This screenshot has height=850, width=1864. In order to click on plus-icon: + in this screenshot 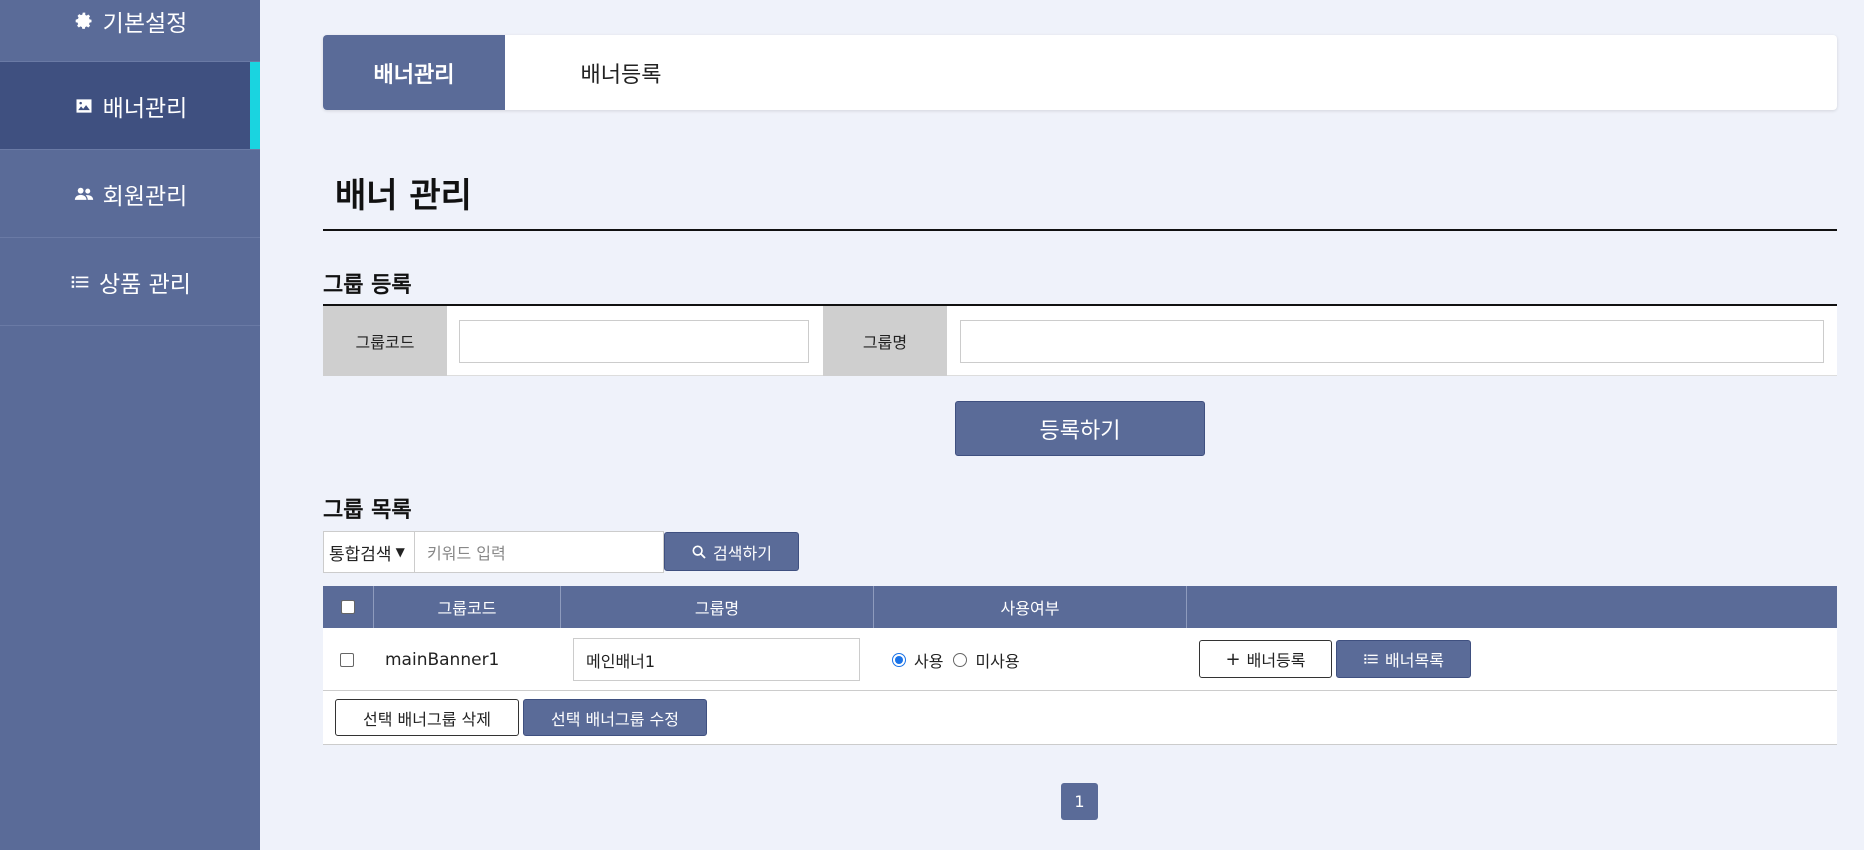, I will do `click(1233, 659)`.